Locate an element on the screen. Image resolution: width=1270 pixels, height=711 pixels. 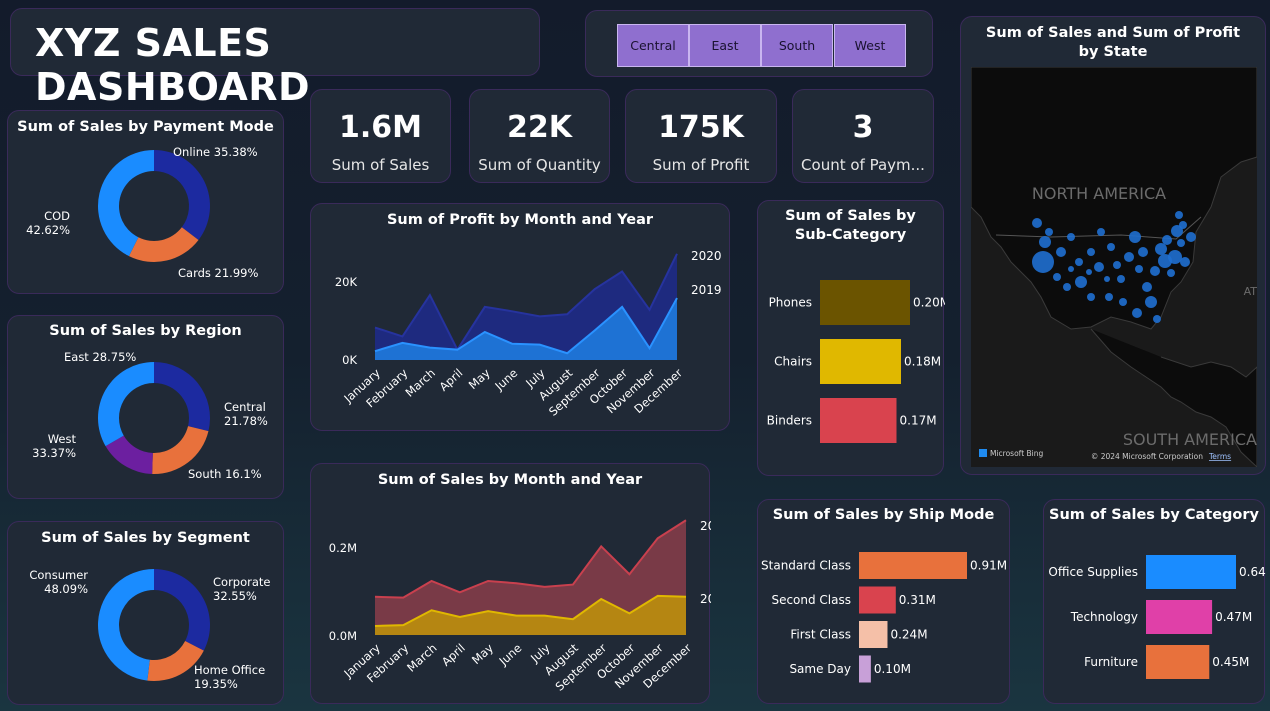
subcategory-bar-chart: Phones 0.20M Chairs 0.18M Binders 0.17M is located at coordinates (851, 339).